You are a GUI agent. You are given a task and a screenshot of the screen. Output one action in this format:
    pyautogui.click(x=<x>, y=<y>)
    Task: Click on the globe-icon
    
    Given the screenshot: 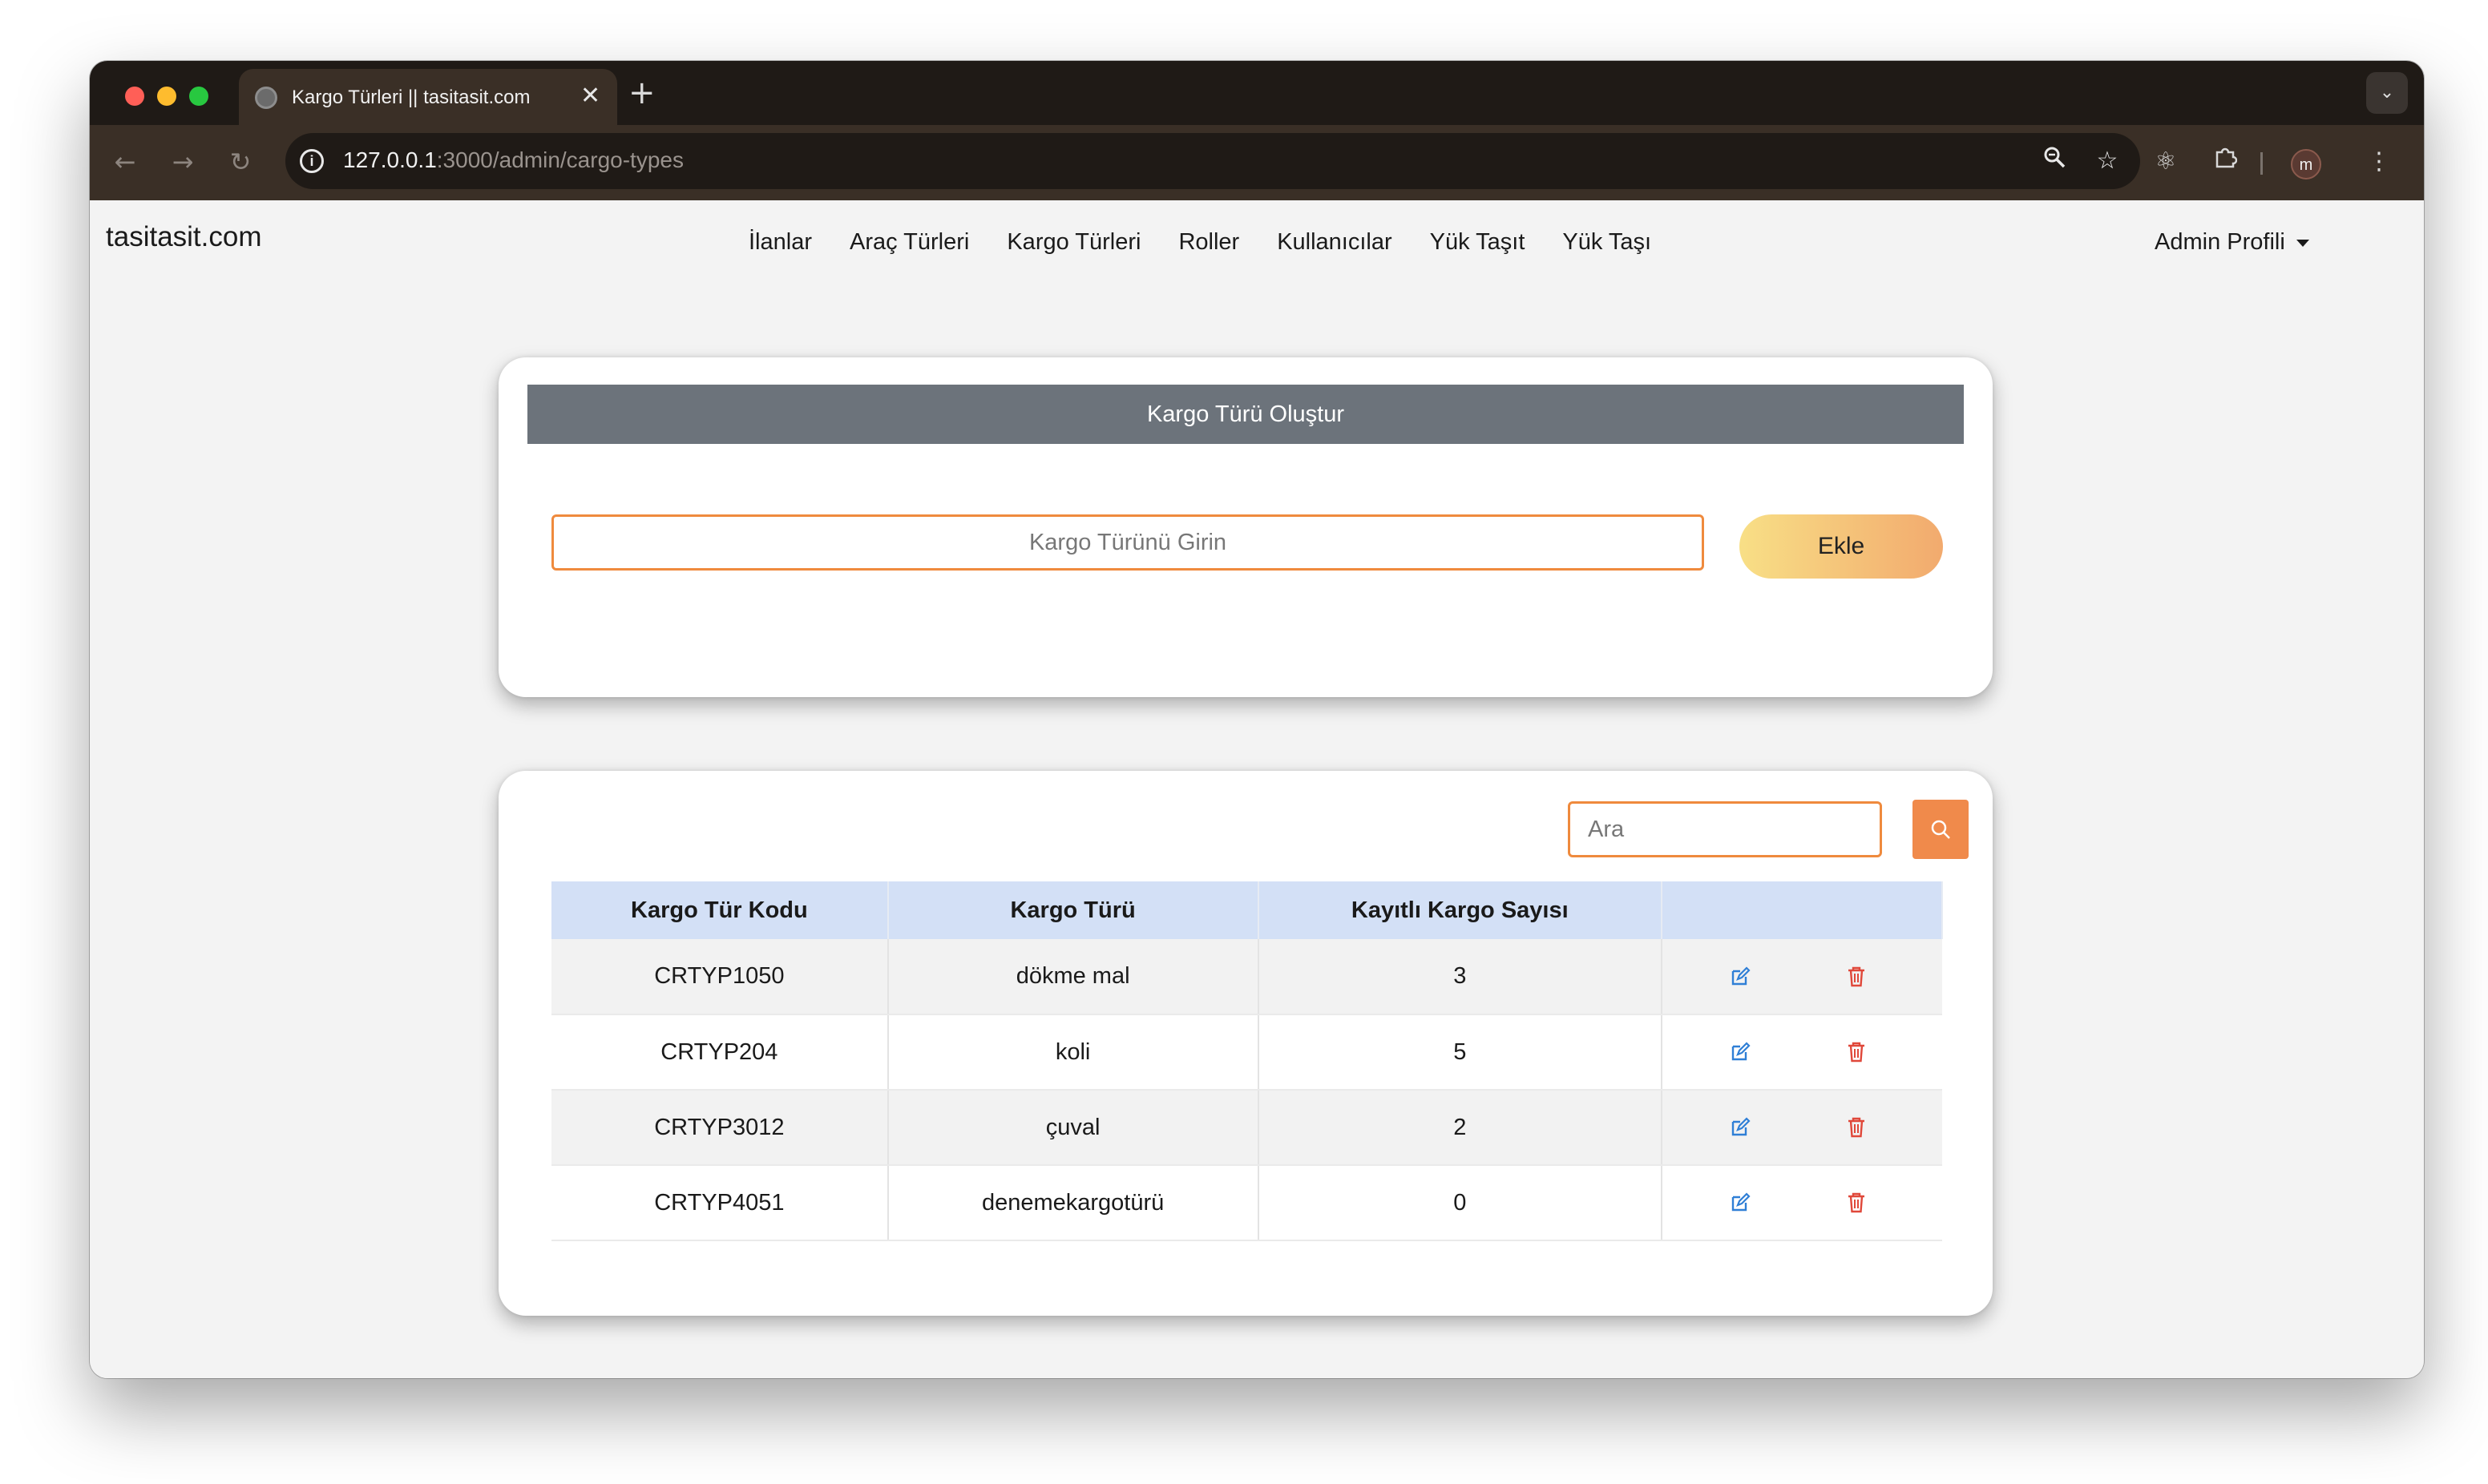 What is the action you would take?
    pyautogui.click(x=266, y=98)
    